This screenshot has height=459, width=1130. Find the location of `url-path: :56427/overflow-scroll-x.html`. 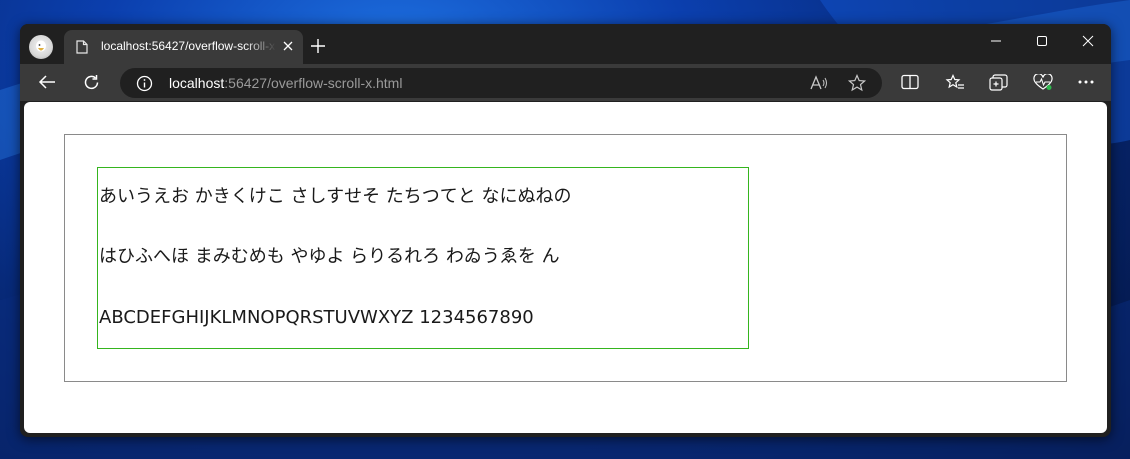

url-path: :56427/overflow-scroll-x.html is located at coordinates (313, 83).